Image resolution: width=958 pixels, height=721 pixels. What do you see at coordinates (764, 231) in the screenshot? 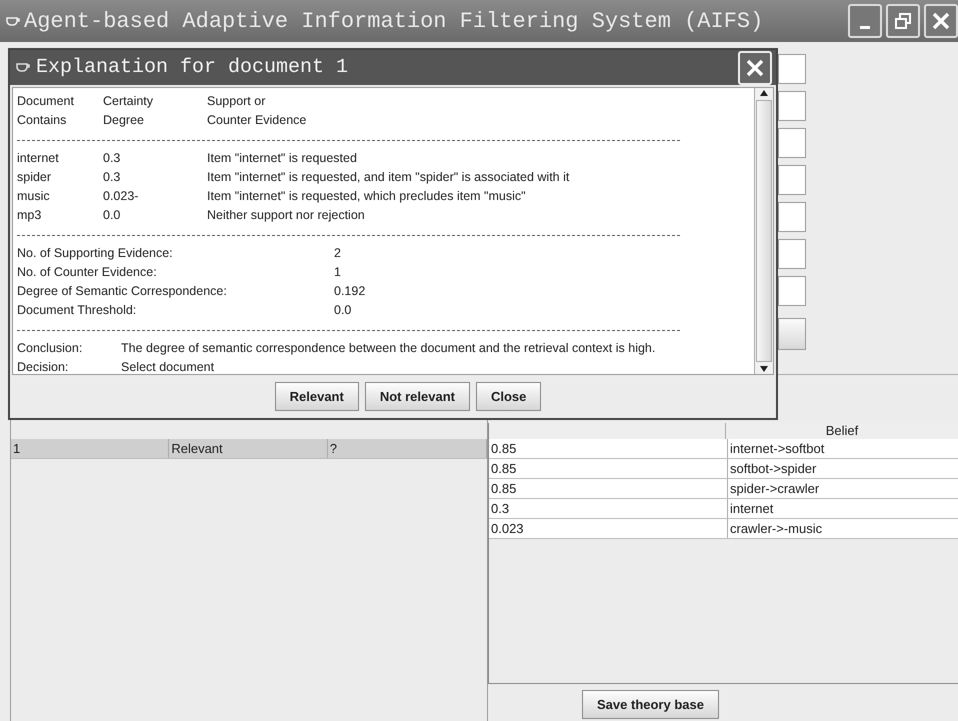
I see `scrollbar-thumb` at bounding box center [764, 231].